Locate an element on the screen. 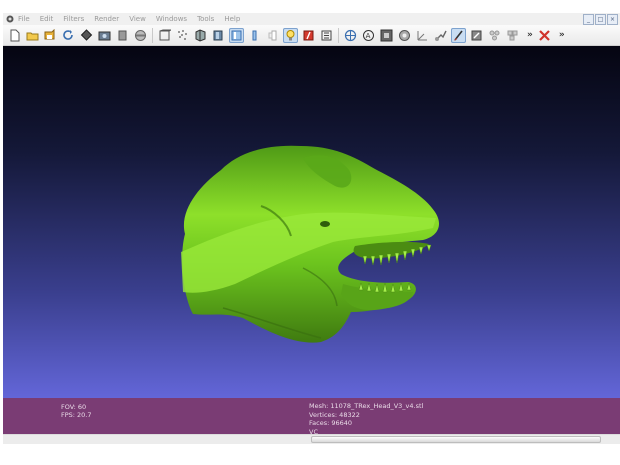 The height and width of the screenshot is (465, 620). rotate-icon: A is located at coordinates (368, 35).